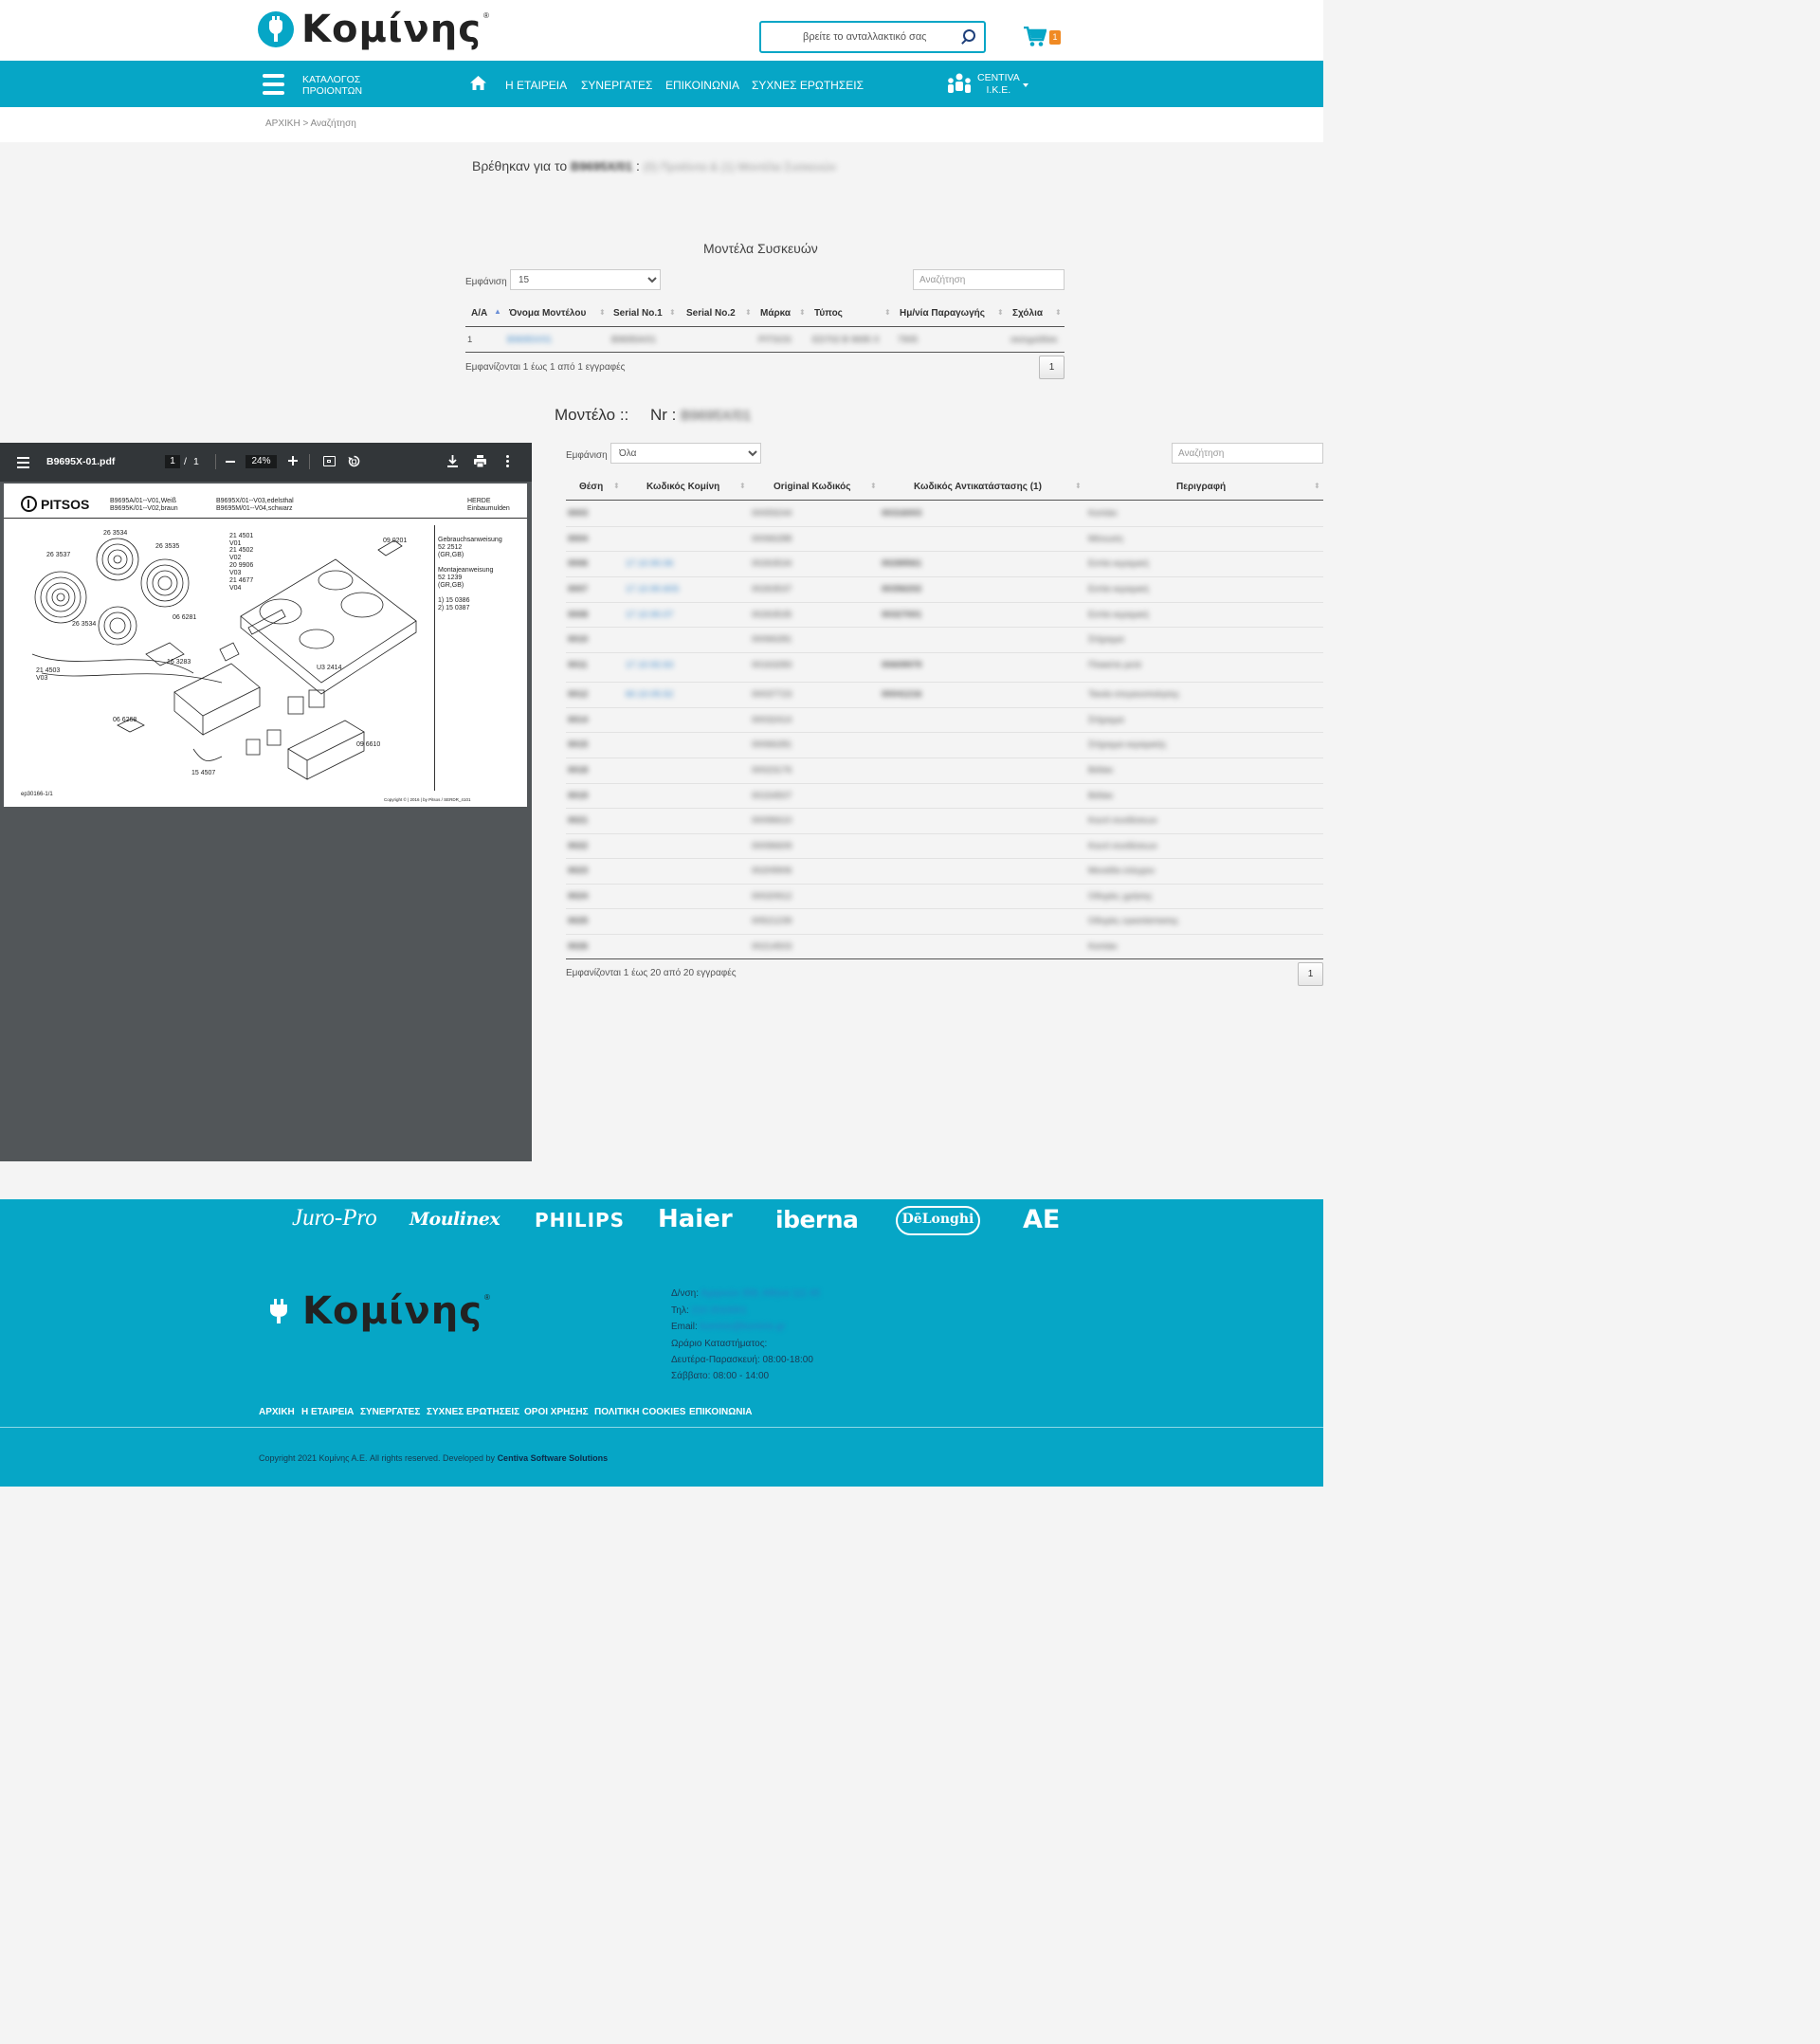 This screenshot has height=2044, width=1820. Describe the element at coordinates (235, 573) in the screenshot. I see `pdf-part-label: V03` at that location.